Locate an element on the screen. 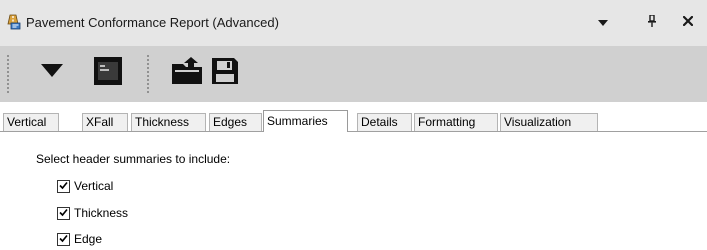 Image resolution: width=707 pixels, height=250 pixels. tab-vertical: Vertical is located at coordinates (31, 122).